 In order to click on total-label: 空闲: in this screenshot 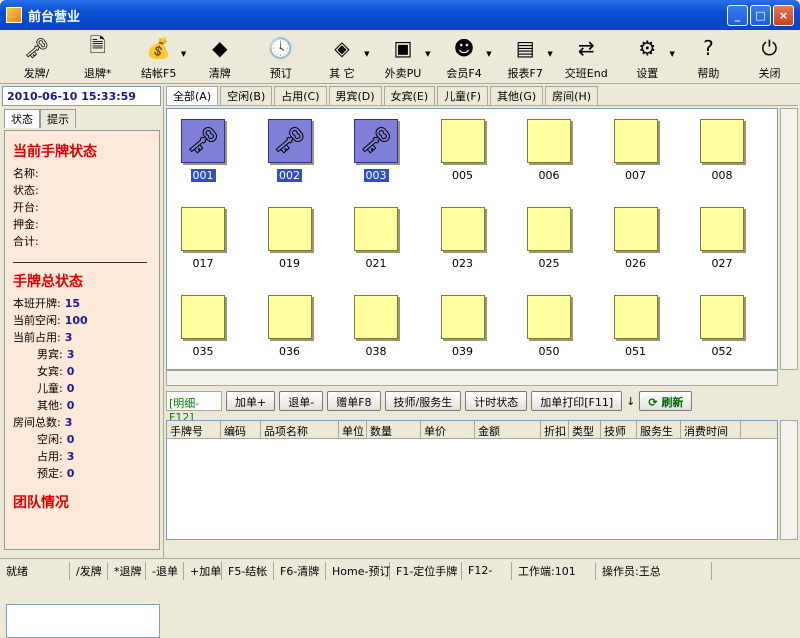, I will do `click(50, 439)`.